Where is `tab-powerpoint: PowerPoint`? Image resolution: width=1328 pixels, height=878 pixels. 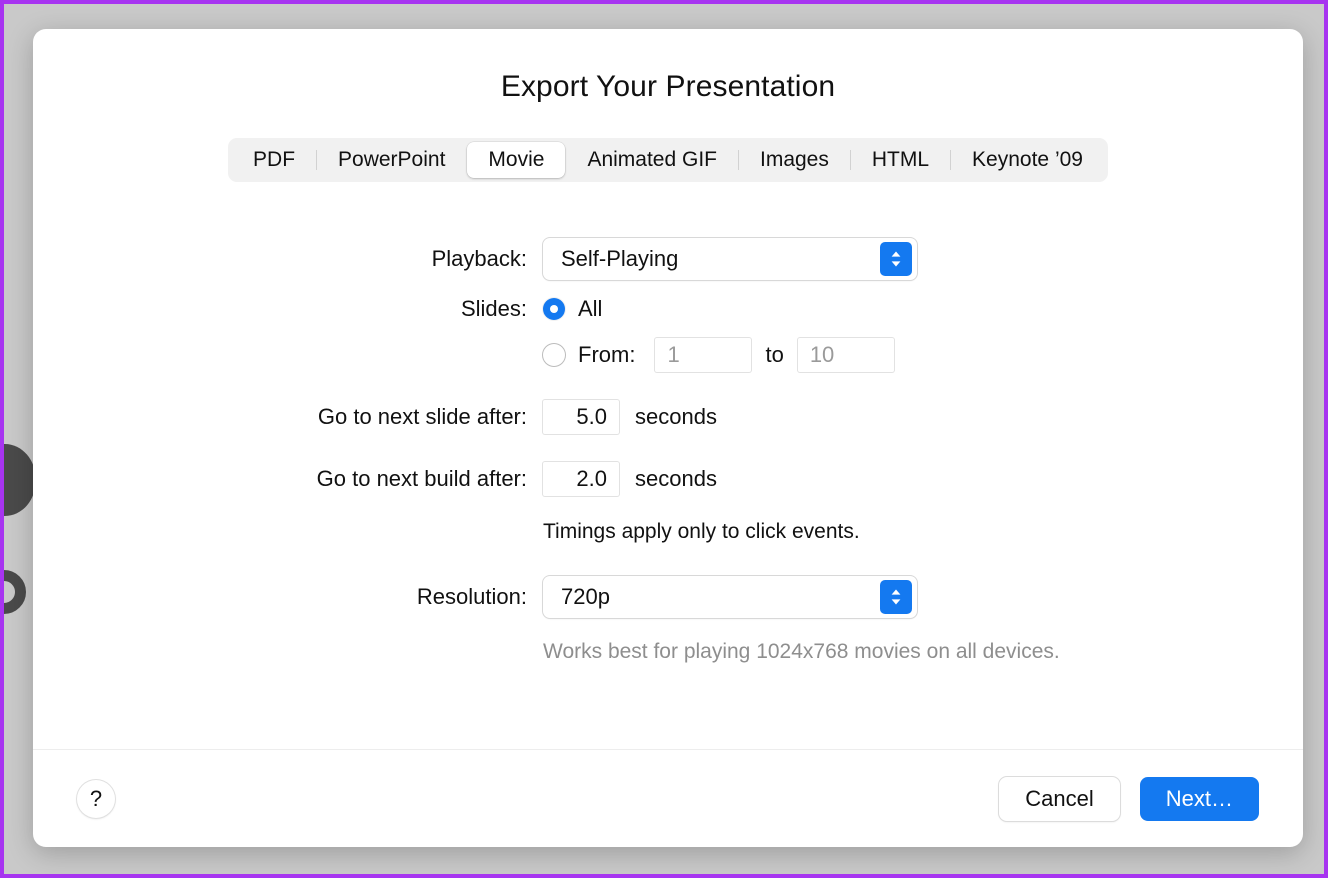
tab-powerpoint: PowerPoint is located at coordinates (391, 160).